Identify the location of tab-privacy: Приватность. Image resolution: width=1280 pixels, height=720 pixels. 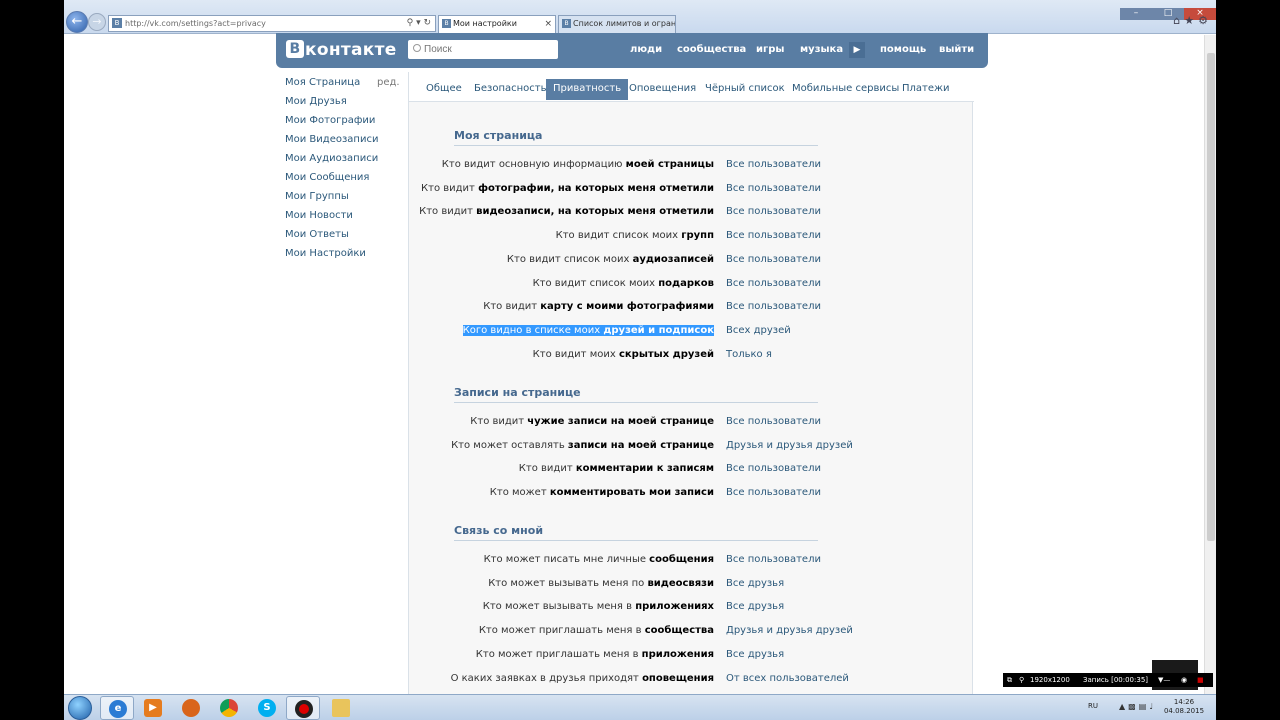
(587, 89).